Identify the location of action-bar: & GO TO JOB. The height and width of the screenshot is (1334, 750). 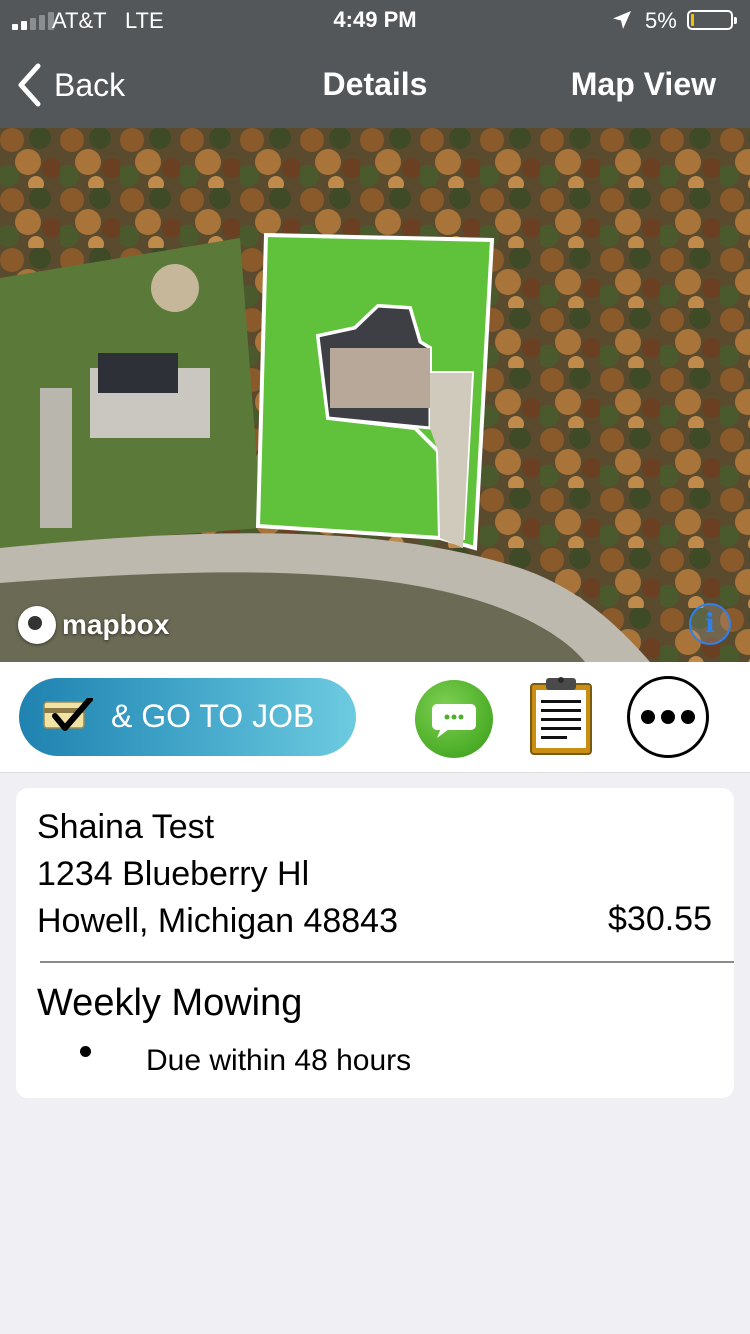
(375, 717).